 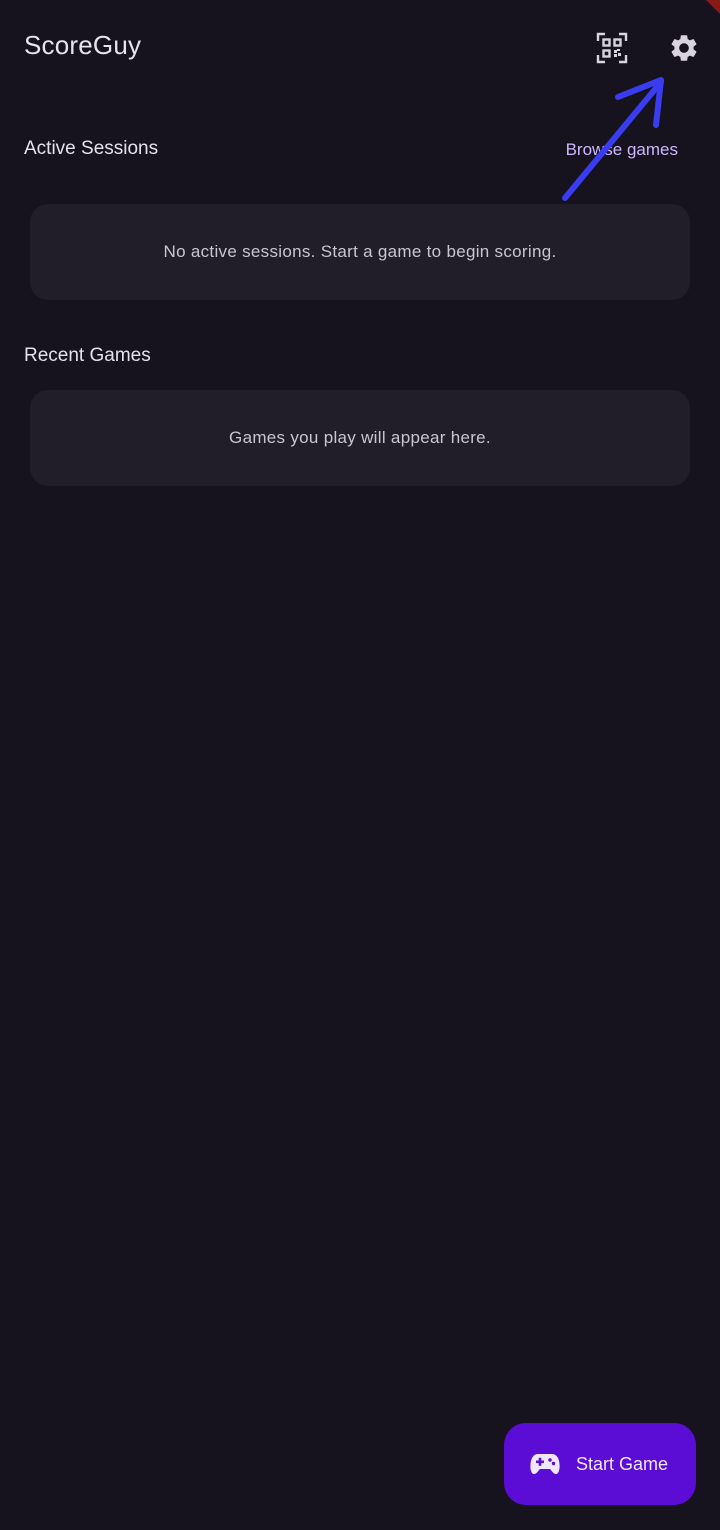 What do you see at coordinates (622, 1463) in the screenshot?
I see `start-game-label: Start Game` at bounding box center [622, 1463].